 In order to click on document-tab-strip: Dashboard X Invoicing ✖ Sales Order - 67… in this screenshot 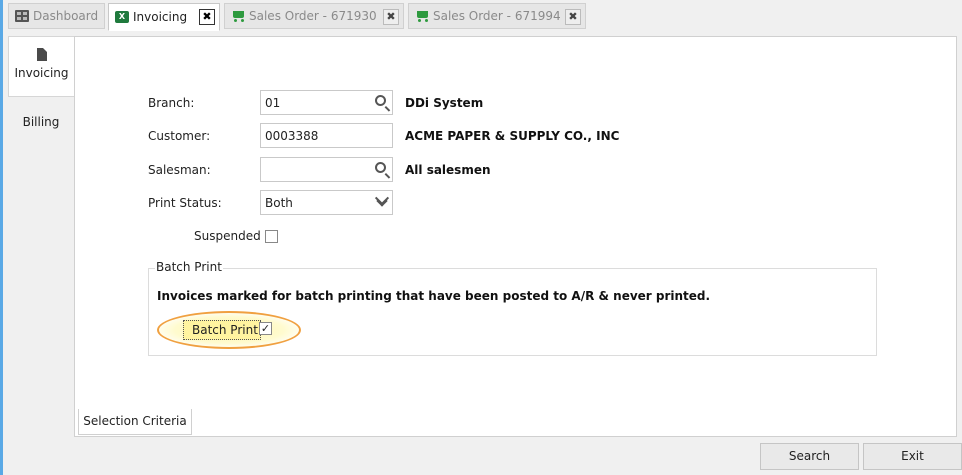, I will do `click(482, 16)`.